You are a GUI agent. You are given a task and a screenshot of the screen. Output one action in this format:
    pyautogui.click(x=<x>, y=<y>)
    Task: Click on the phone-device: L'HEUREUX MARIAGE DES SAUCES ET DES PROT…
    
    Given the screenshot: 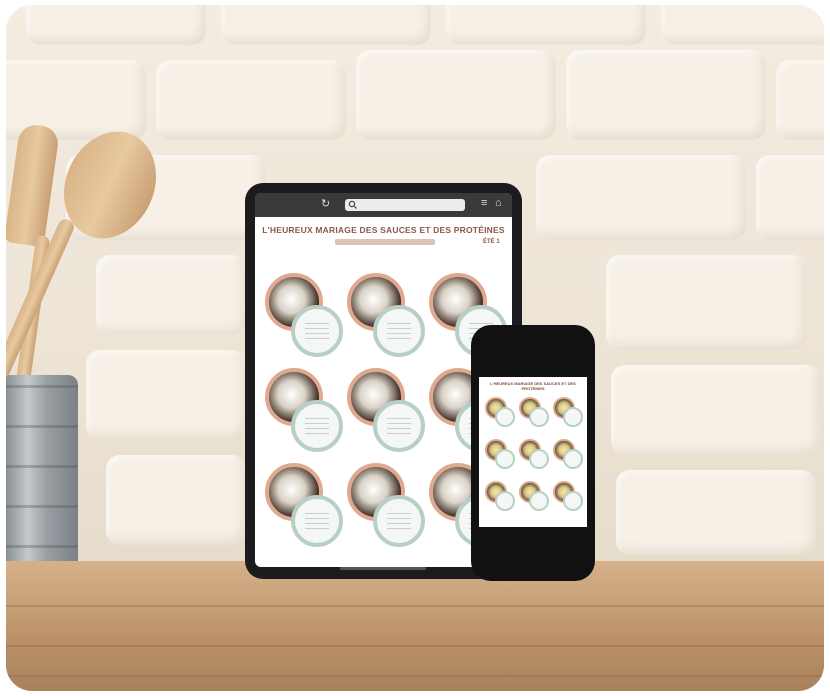 What is the action you would take?
    pyautogui.click(x=533, y=453)
    